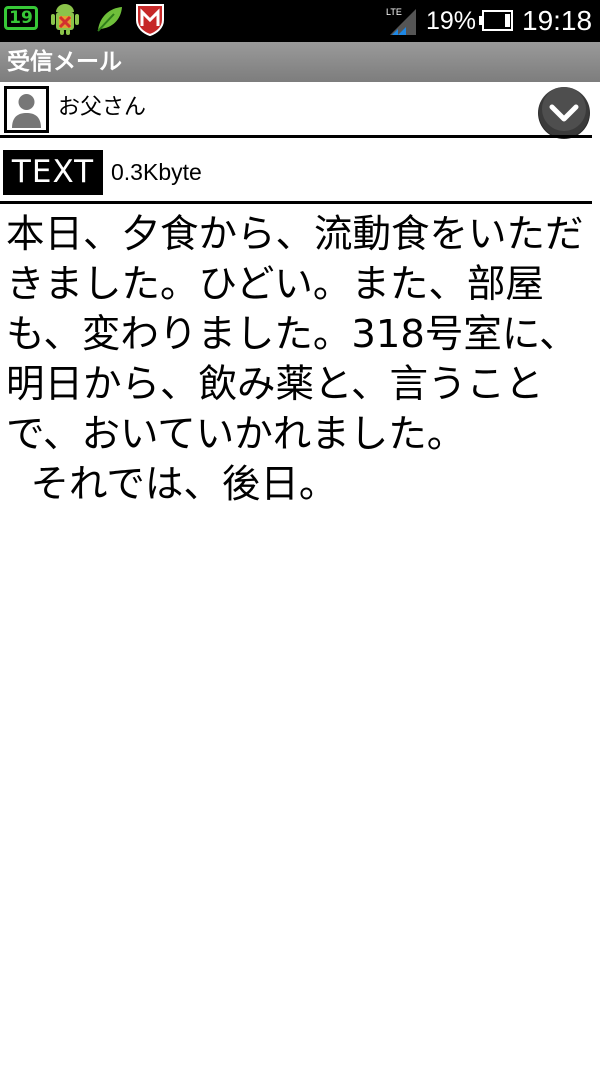 This screenshot has height=1066, width=600. What do you see at coordinates (64, 62) in the screenshot?
I see `page-title: 受信メール` at bounding box center [64, 62].